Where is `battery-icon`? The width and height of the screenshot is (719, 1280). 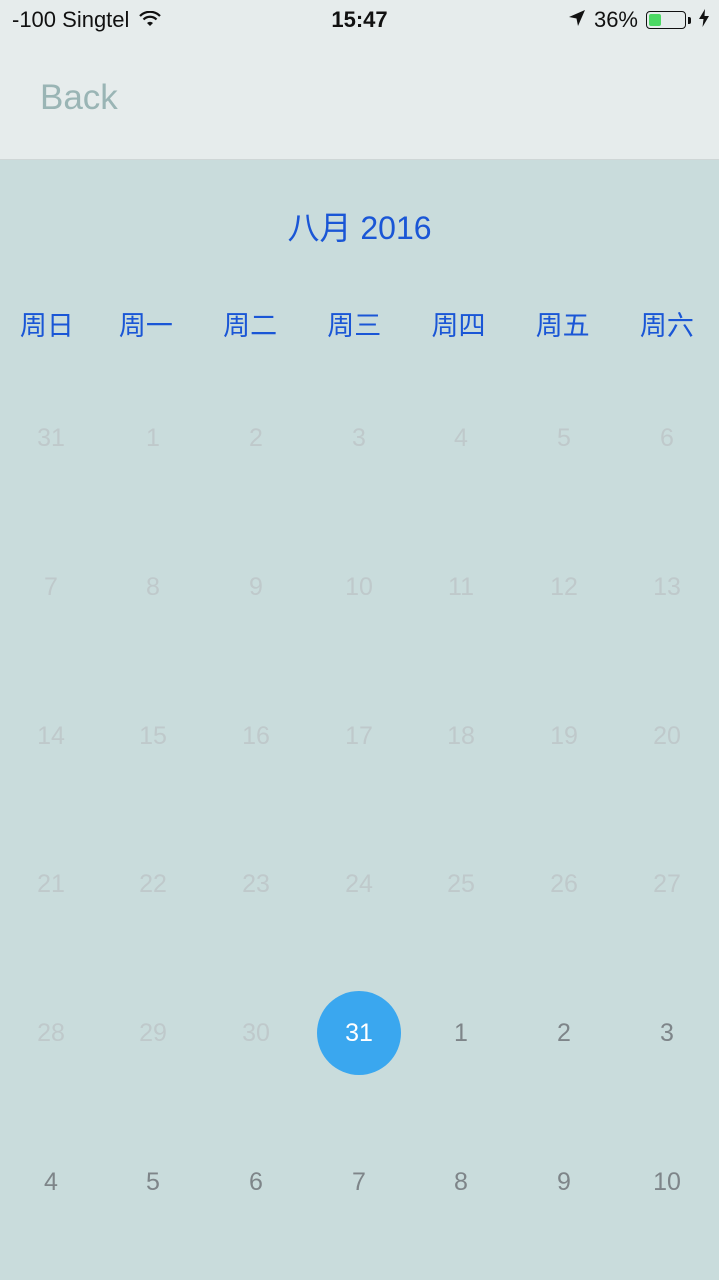
battery-icon is located at coordinates (666, 20).